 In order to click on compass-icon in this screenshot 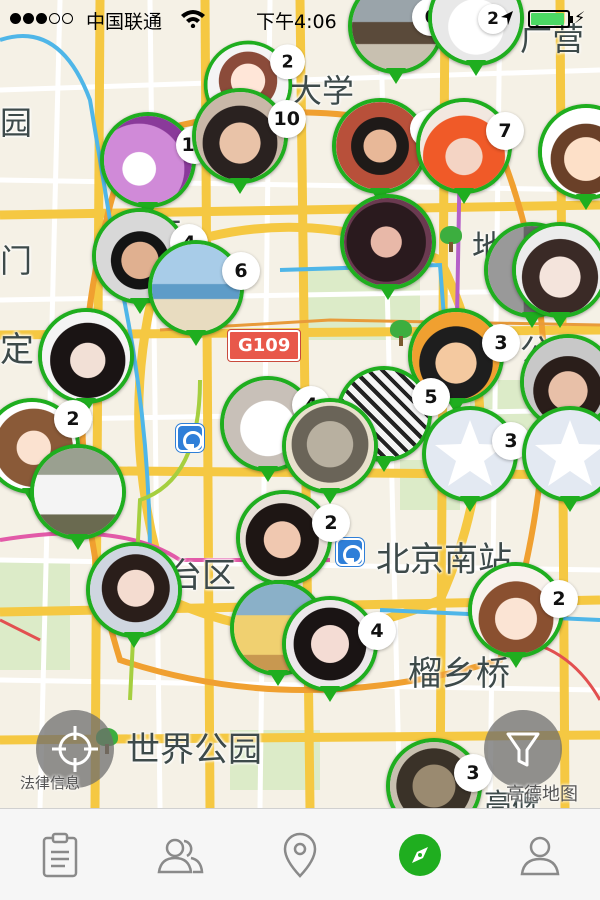, I will do `click(420, 854)`.